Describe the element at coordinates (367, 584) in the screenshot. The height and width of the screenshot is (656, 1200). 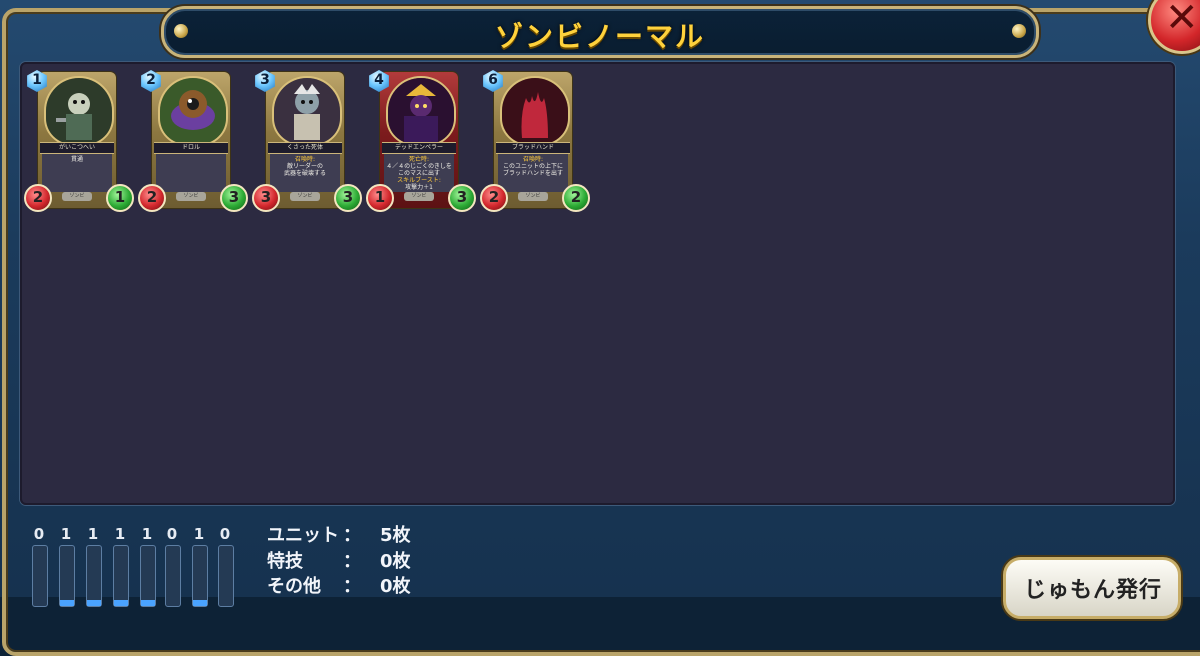
I see `summary-row-other: その他 ： 0枚` at that location.